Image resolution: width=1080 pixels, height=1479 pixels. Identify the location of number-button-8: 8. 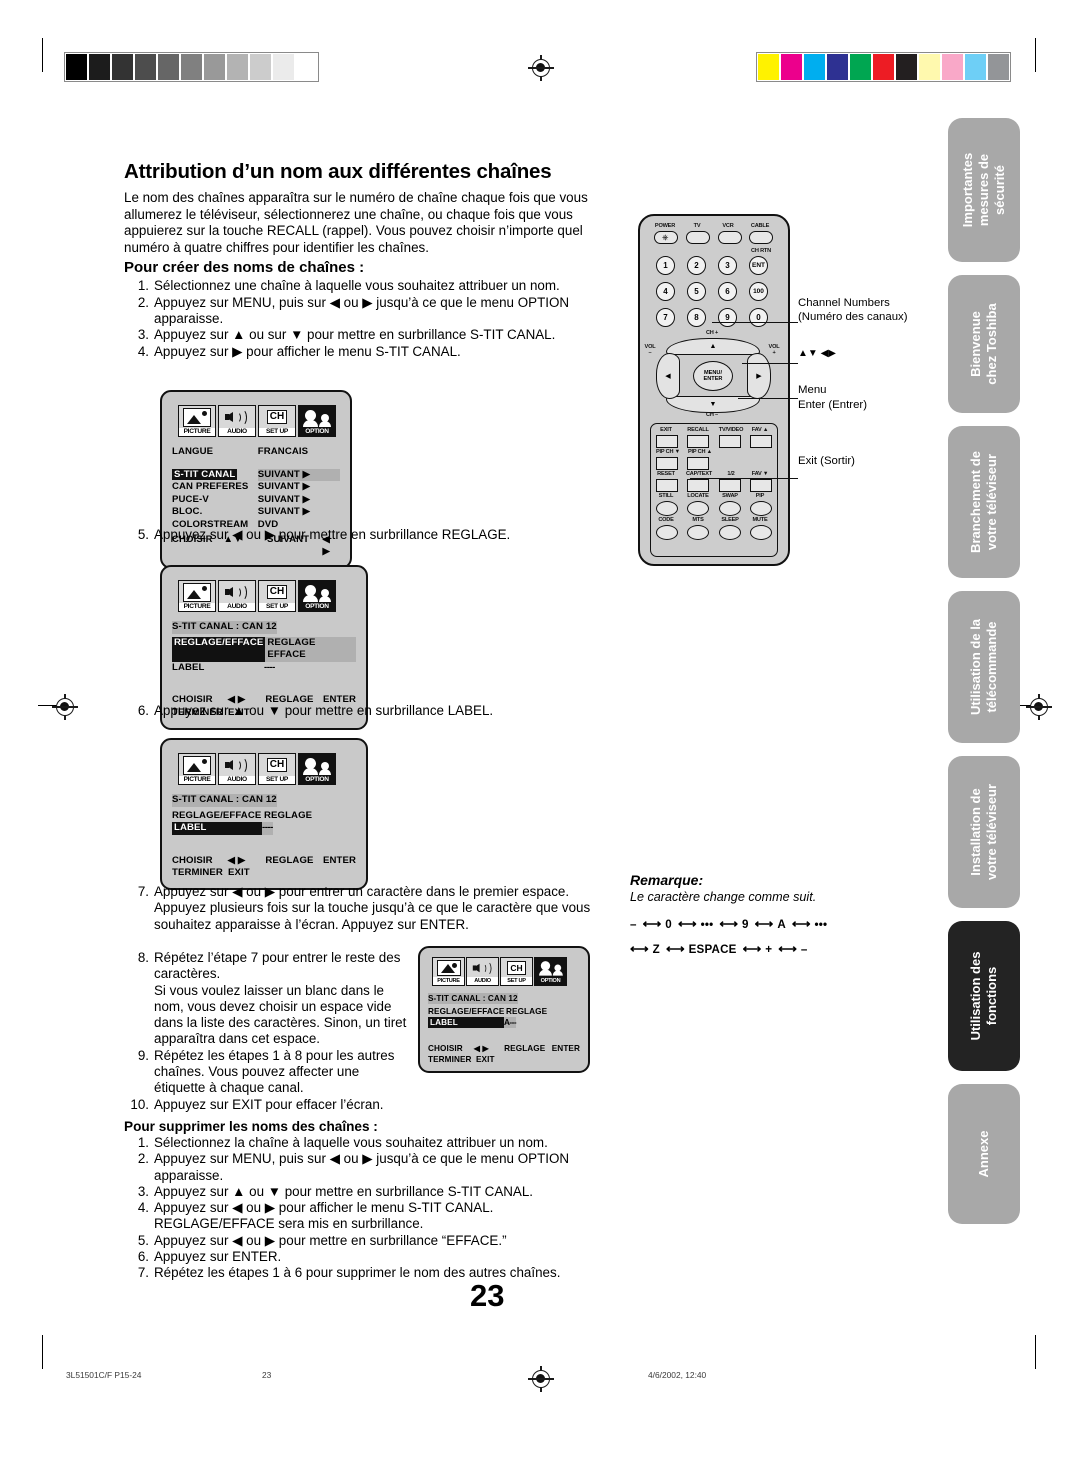
(696, 317).